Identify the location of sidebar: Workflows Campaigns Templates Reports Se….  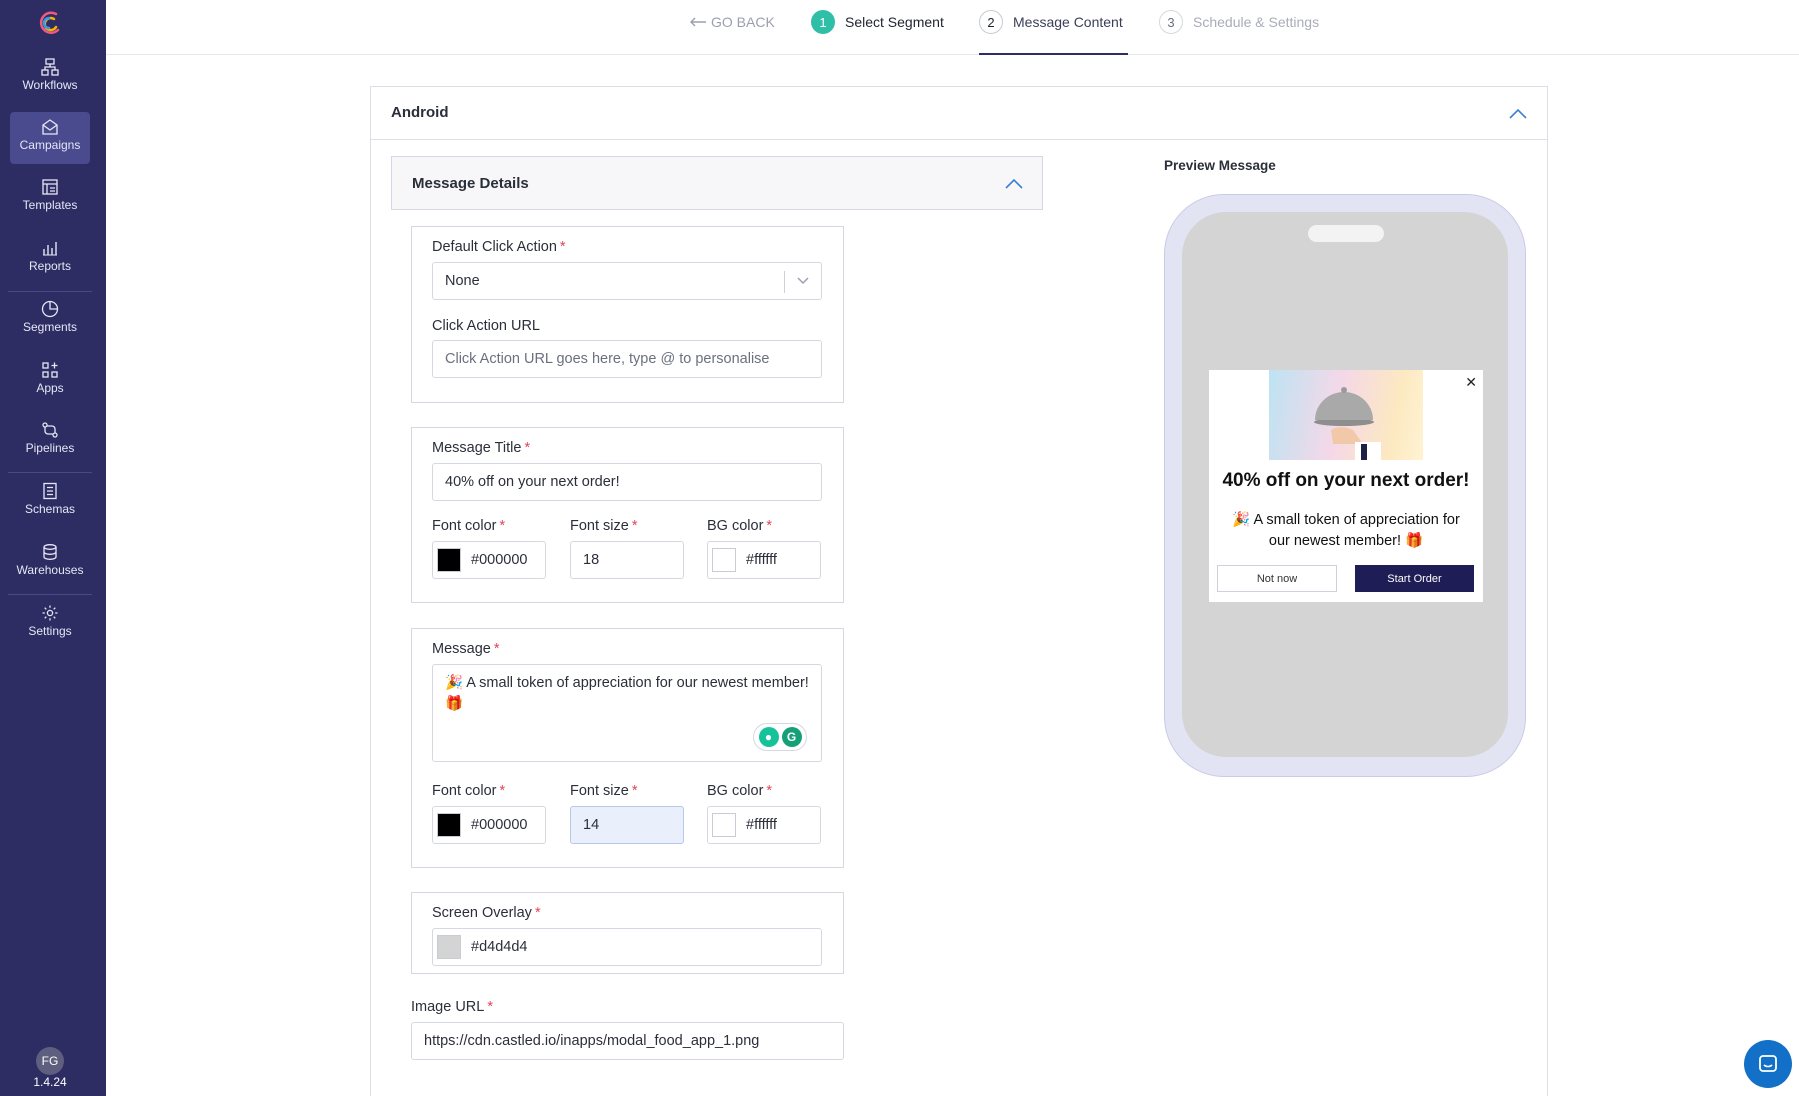
(53, 548).